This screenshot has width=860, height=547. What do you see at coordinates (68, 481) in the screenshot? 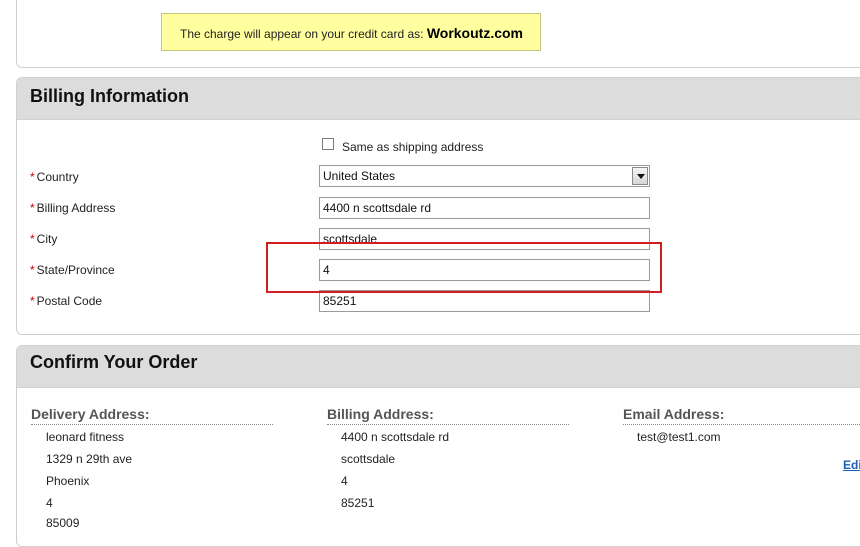
I see `delivery-line: Phoenix` at bounding box center [68, 481].